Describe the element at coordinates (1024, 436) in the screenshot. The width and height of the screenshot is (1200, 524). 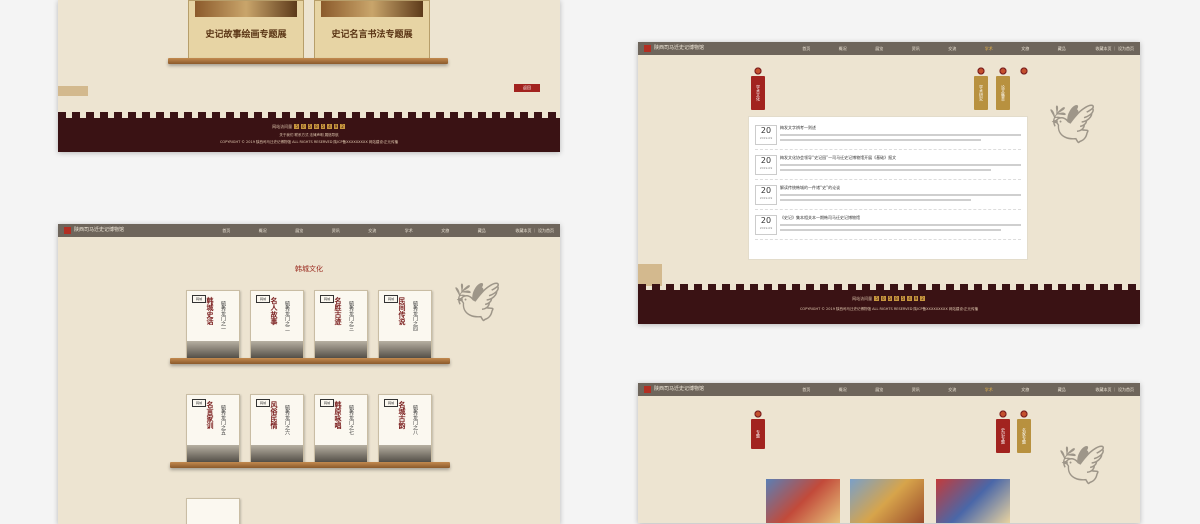
I see `tag-master-topic: 名家专题` at that location.